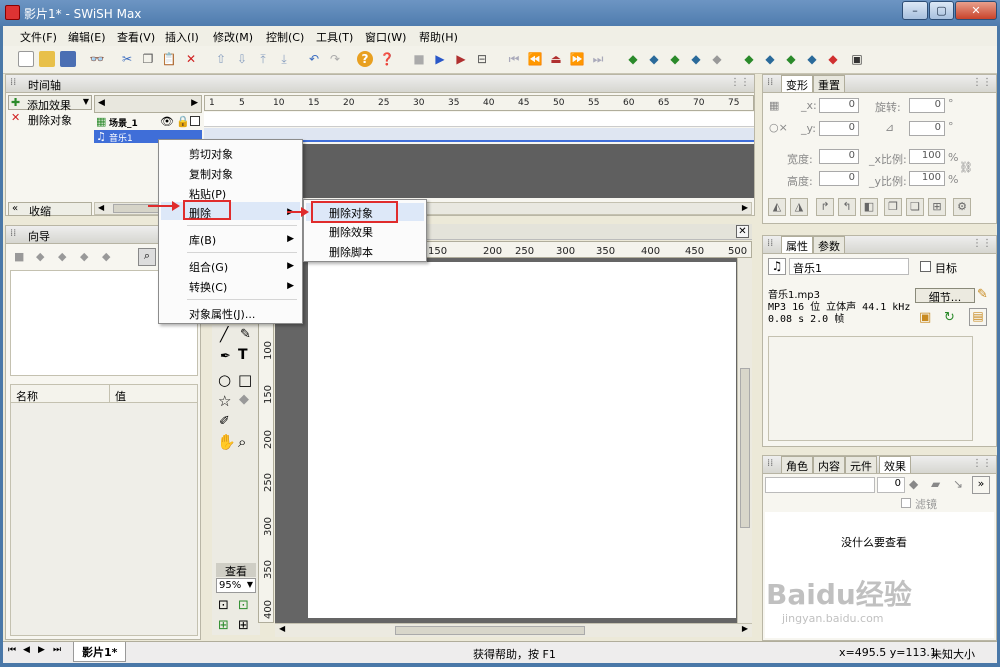  What do you see at coordinates (244, 399) in the screenshot?
I see `shape-tool-icon: ◆` at bounding box center [244, 399].